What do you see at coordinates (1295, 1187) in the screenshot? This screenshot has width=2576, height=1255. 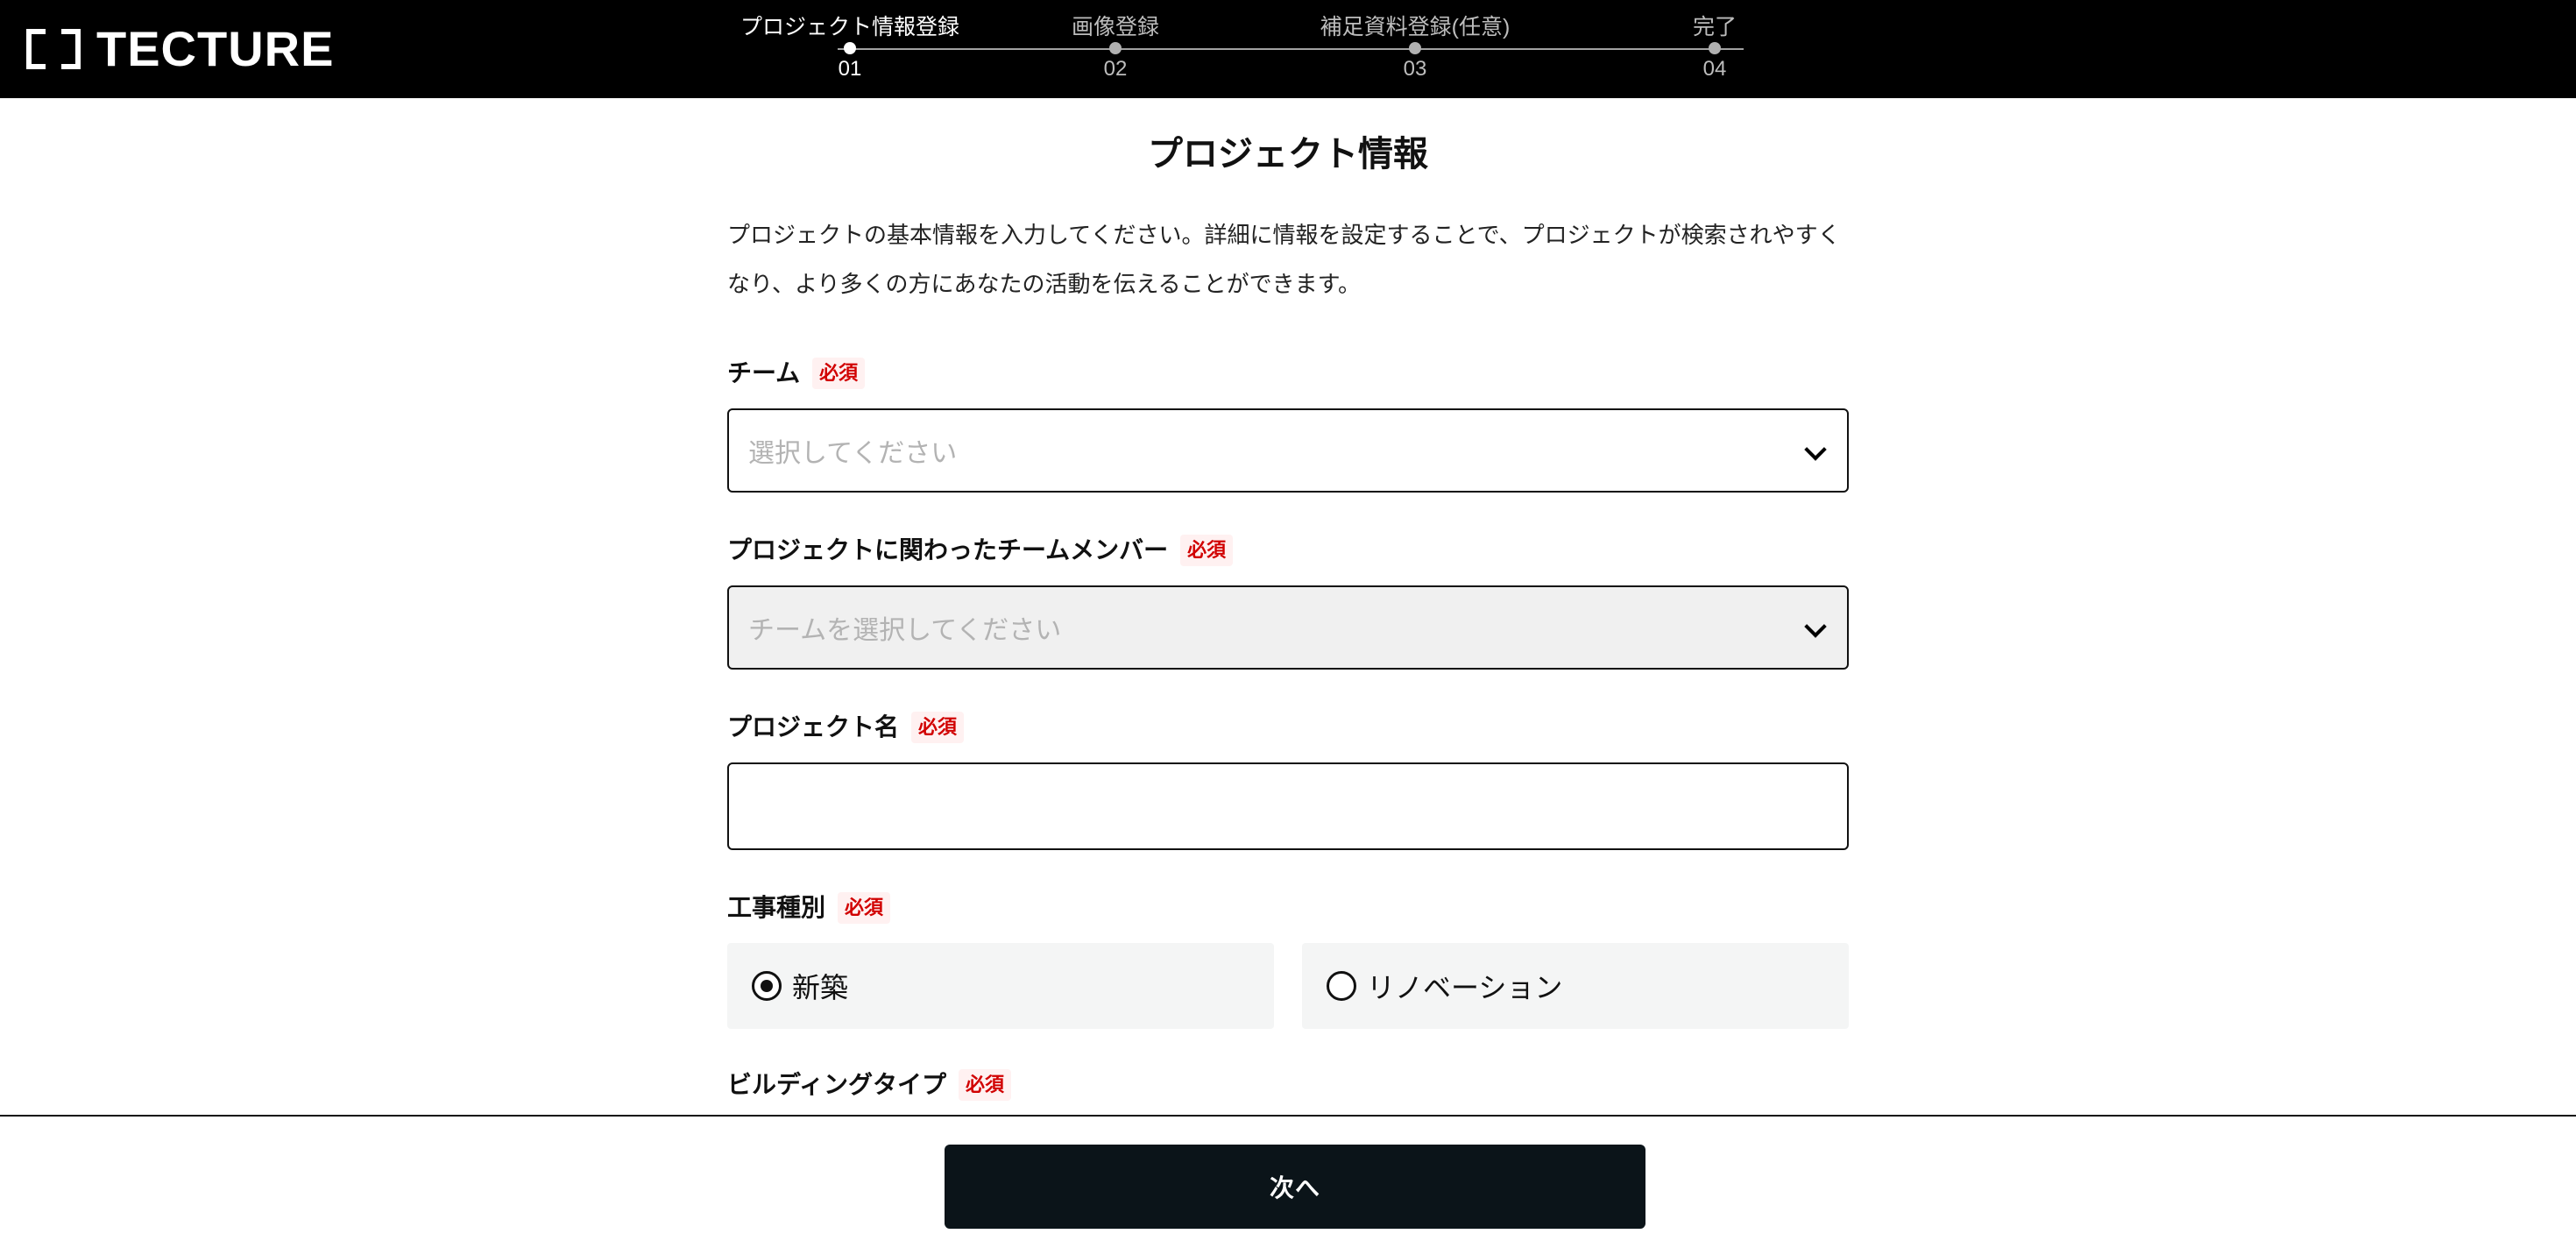 I see `next-button: 次へ` at bounding box center [1295, 1187].